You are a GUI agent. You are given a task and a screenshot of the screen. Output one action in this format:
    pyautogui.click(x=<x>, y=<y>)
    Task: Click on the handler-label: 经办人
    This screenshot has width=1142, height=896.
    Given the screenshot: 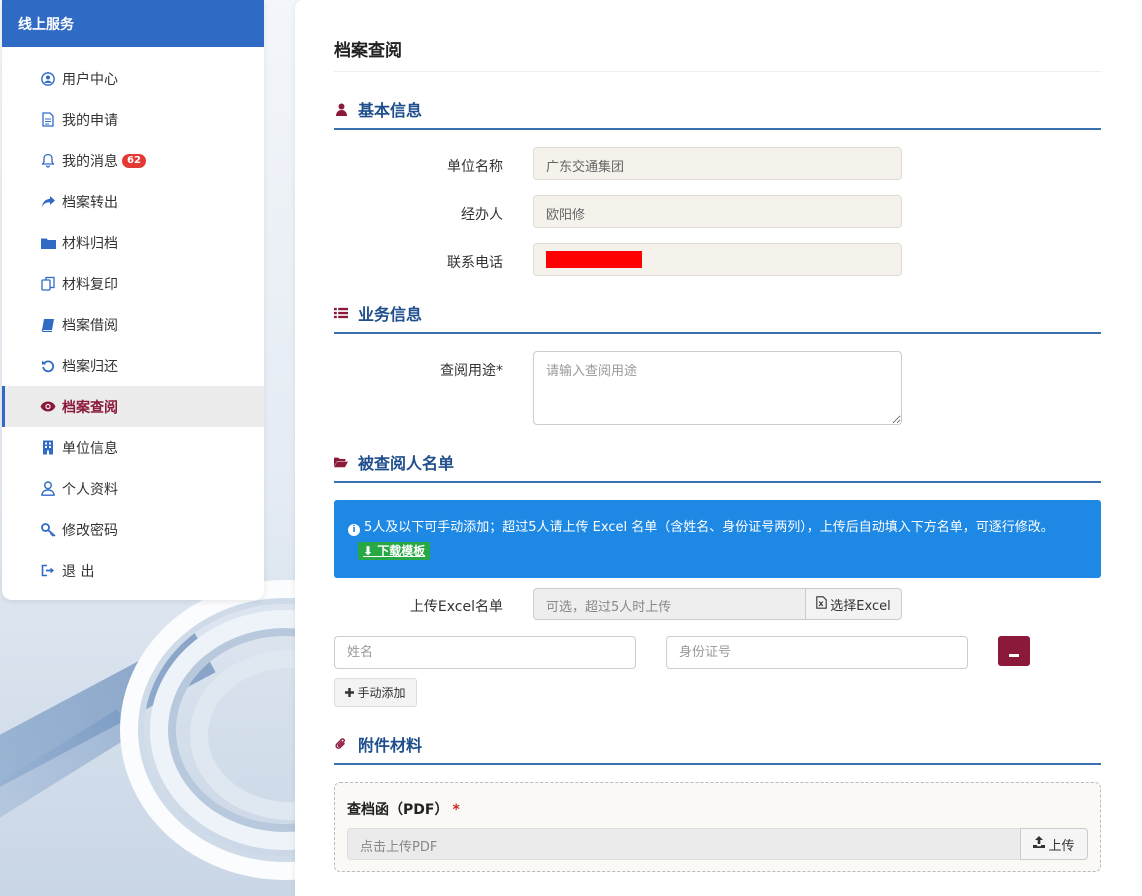 What is the action you would take?
    pyautogui.click(x=482, y=215)
    